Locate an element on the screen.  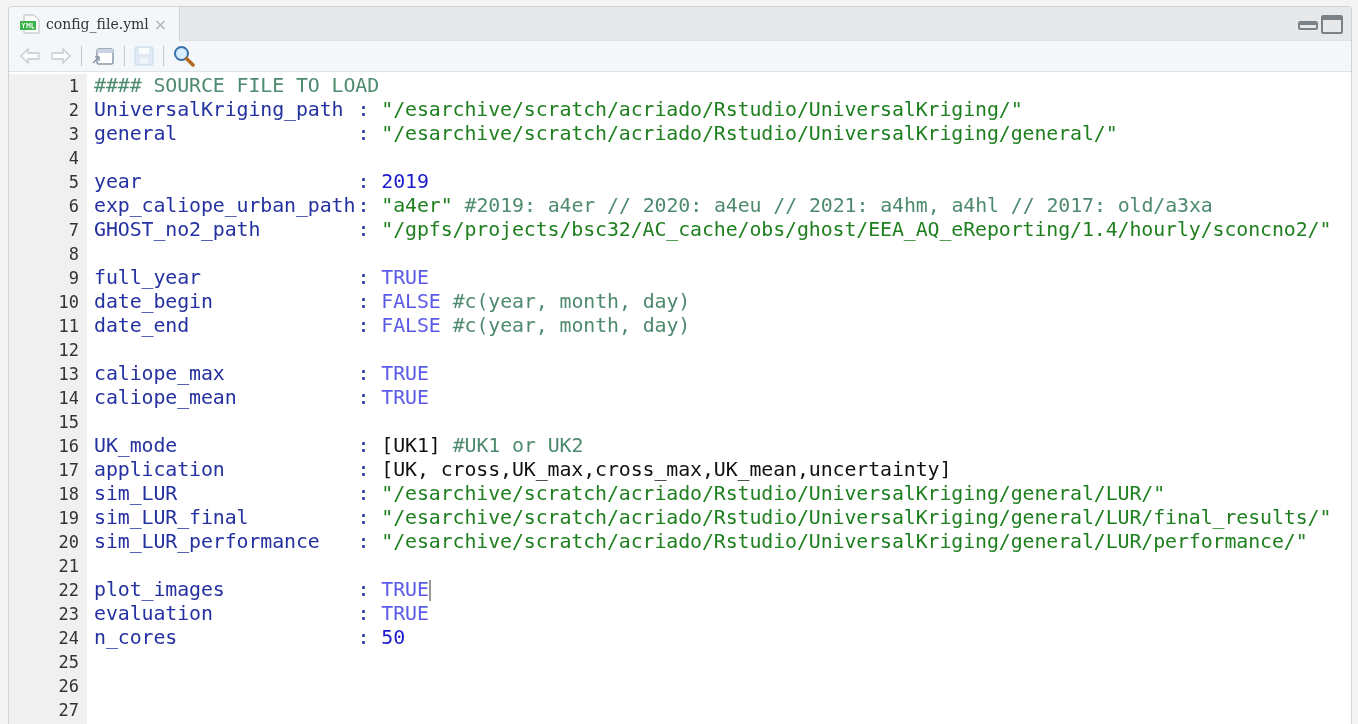
string-value: "/esarchive/scratch/acriado/Rstudio/UniversalKriging/" is located at coordinates (702, 110).